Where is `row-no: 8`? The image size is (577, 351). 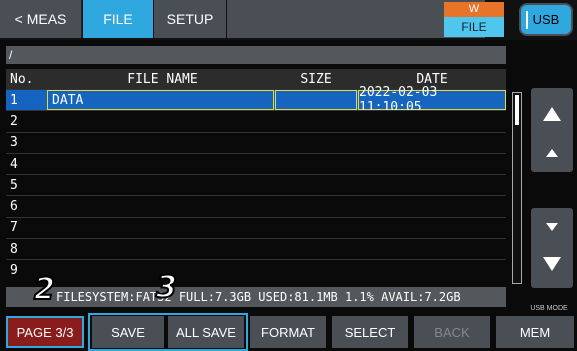 row-no: 8 is located at coordinates (14, 249).